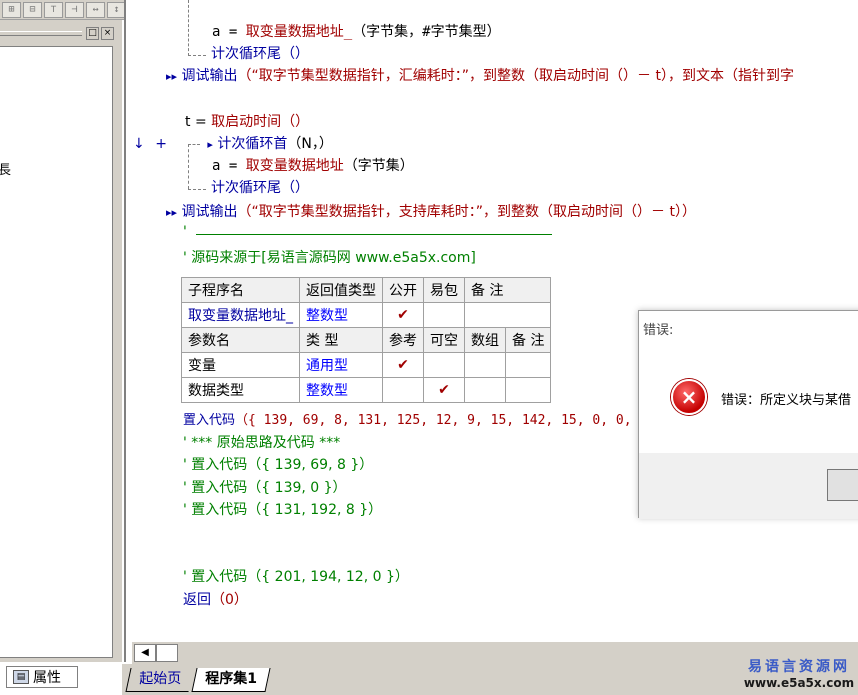 The height and width of the screenshot is (695, 858). What do you see at coordinates (197, 55) in the screenshot?
I see `loop-guide-1-end` at bounding box center [197, 55].